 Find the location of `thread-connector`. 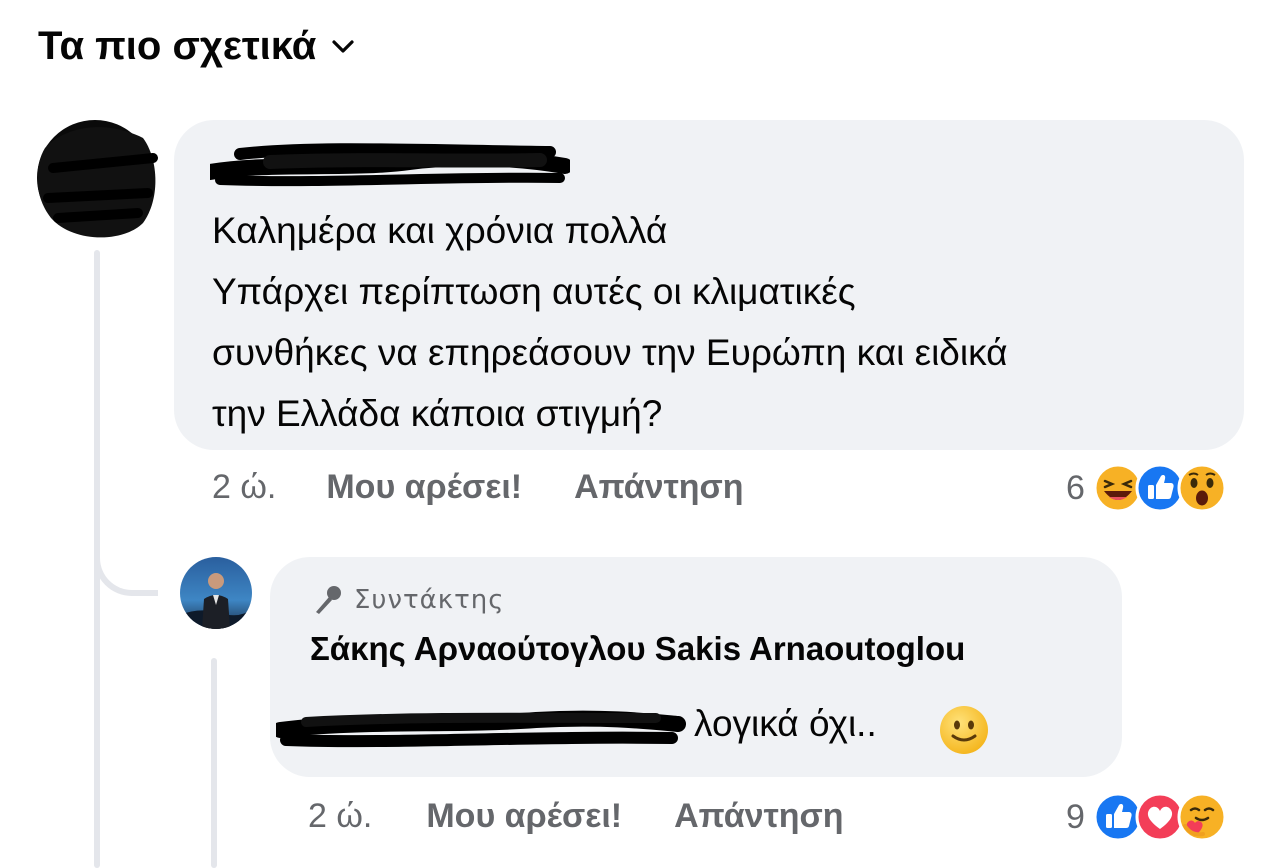

thread-connector is located at coordinates (126, 568).